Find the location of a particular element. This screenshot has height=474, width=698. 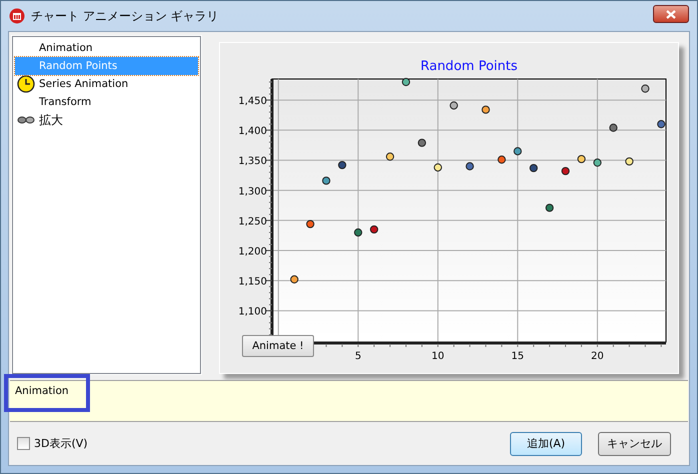

dialog-button: 追加(A) is located at coordinates (546, 444).